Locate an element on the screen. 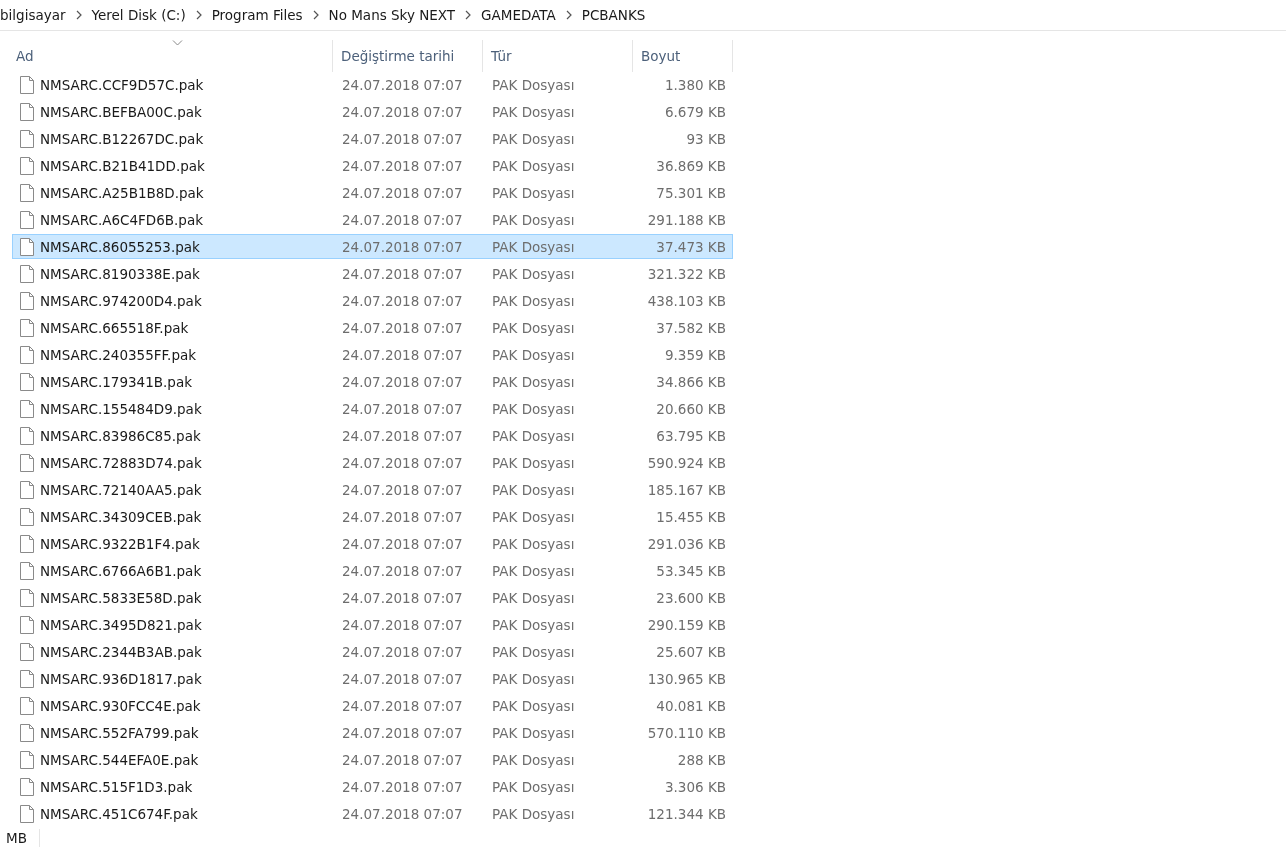  file-row: NMSARC.552FA799.pak 24.07.2018 07:07 PAK Dosyası 570.110 KB is located at coordinates (372, 732).